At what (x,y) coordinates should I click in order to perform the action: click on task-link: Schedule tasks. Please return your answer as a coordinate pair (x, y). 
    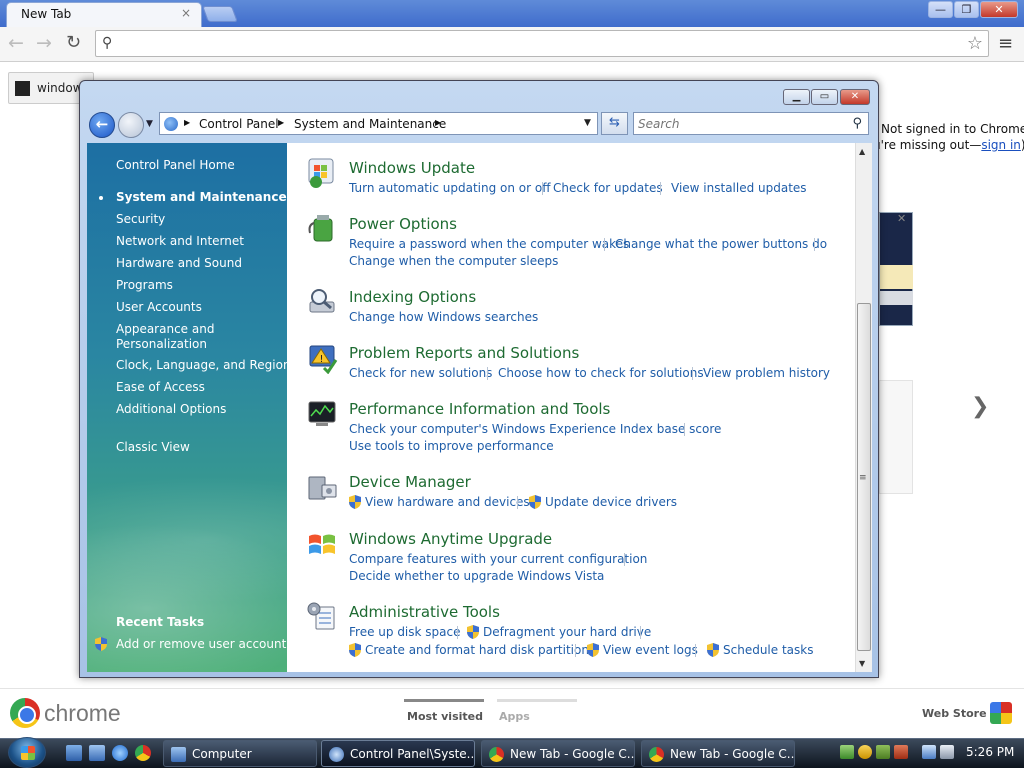
    Looking at the image, I should click on (768, 650).